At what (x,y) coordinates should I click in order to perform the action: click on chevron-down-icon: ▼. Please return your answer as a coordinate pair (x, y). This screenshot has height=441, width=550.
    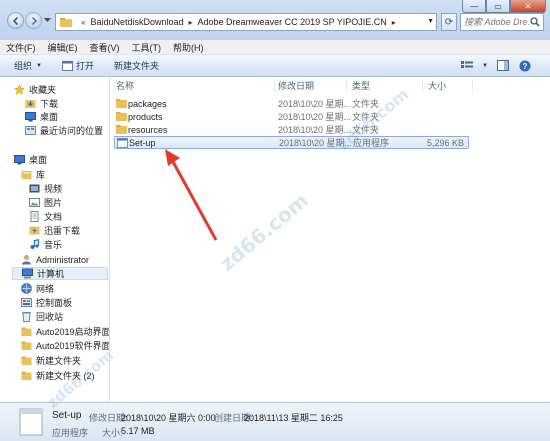
    Looking at the image, I should click on (39, 65).